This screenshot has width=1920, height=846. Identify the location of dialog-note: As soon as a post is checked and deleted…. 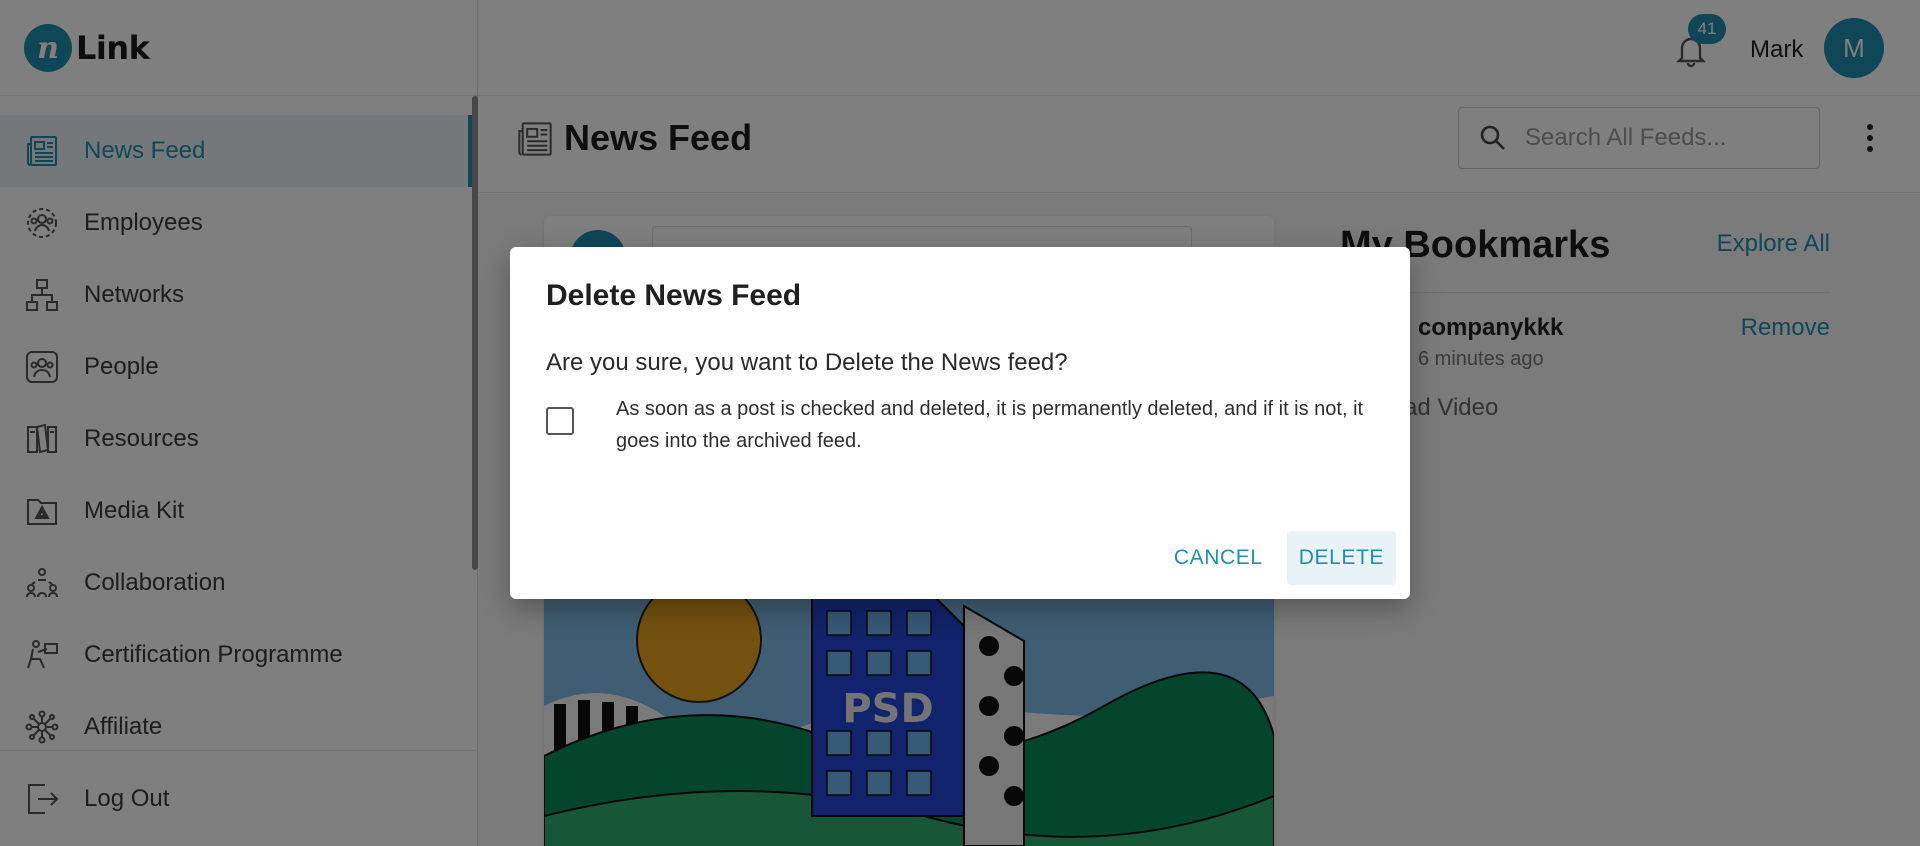
(990, 425).